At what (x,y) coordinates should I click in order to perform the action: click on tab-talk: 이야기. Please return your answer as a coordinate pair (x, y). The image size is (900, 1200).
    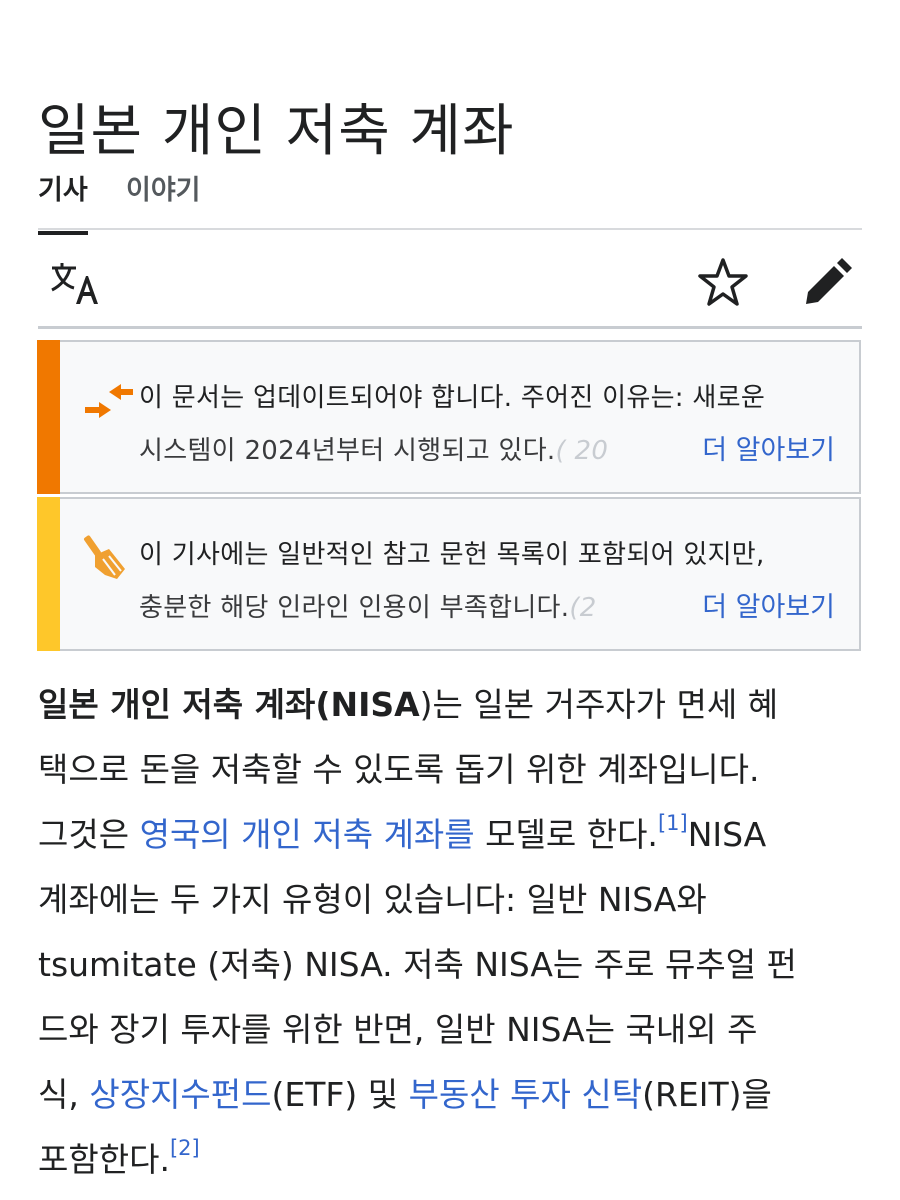
    Looking at the image, I should click on (163, 187).